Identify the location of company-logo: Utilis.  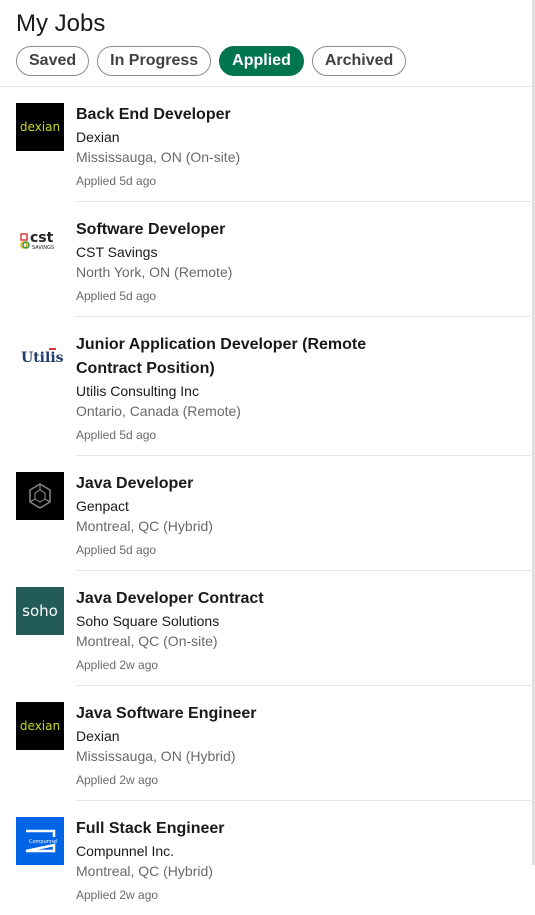
(40, 357).